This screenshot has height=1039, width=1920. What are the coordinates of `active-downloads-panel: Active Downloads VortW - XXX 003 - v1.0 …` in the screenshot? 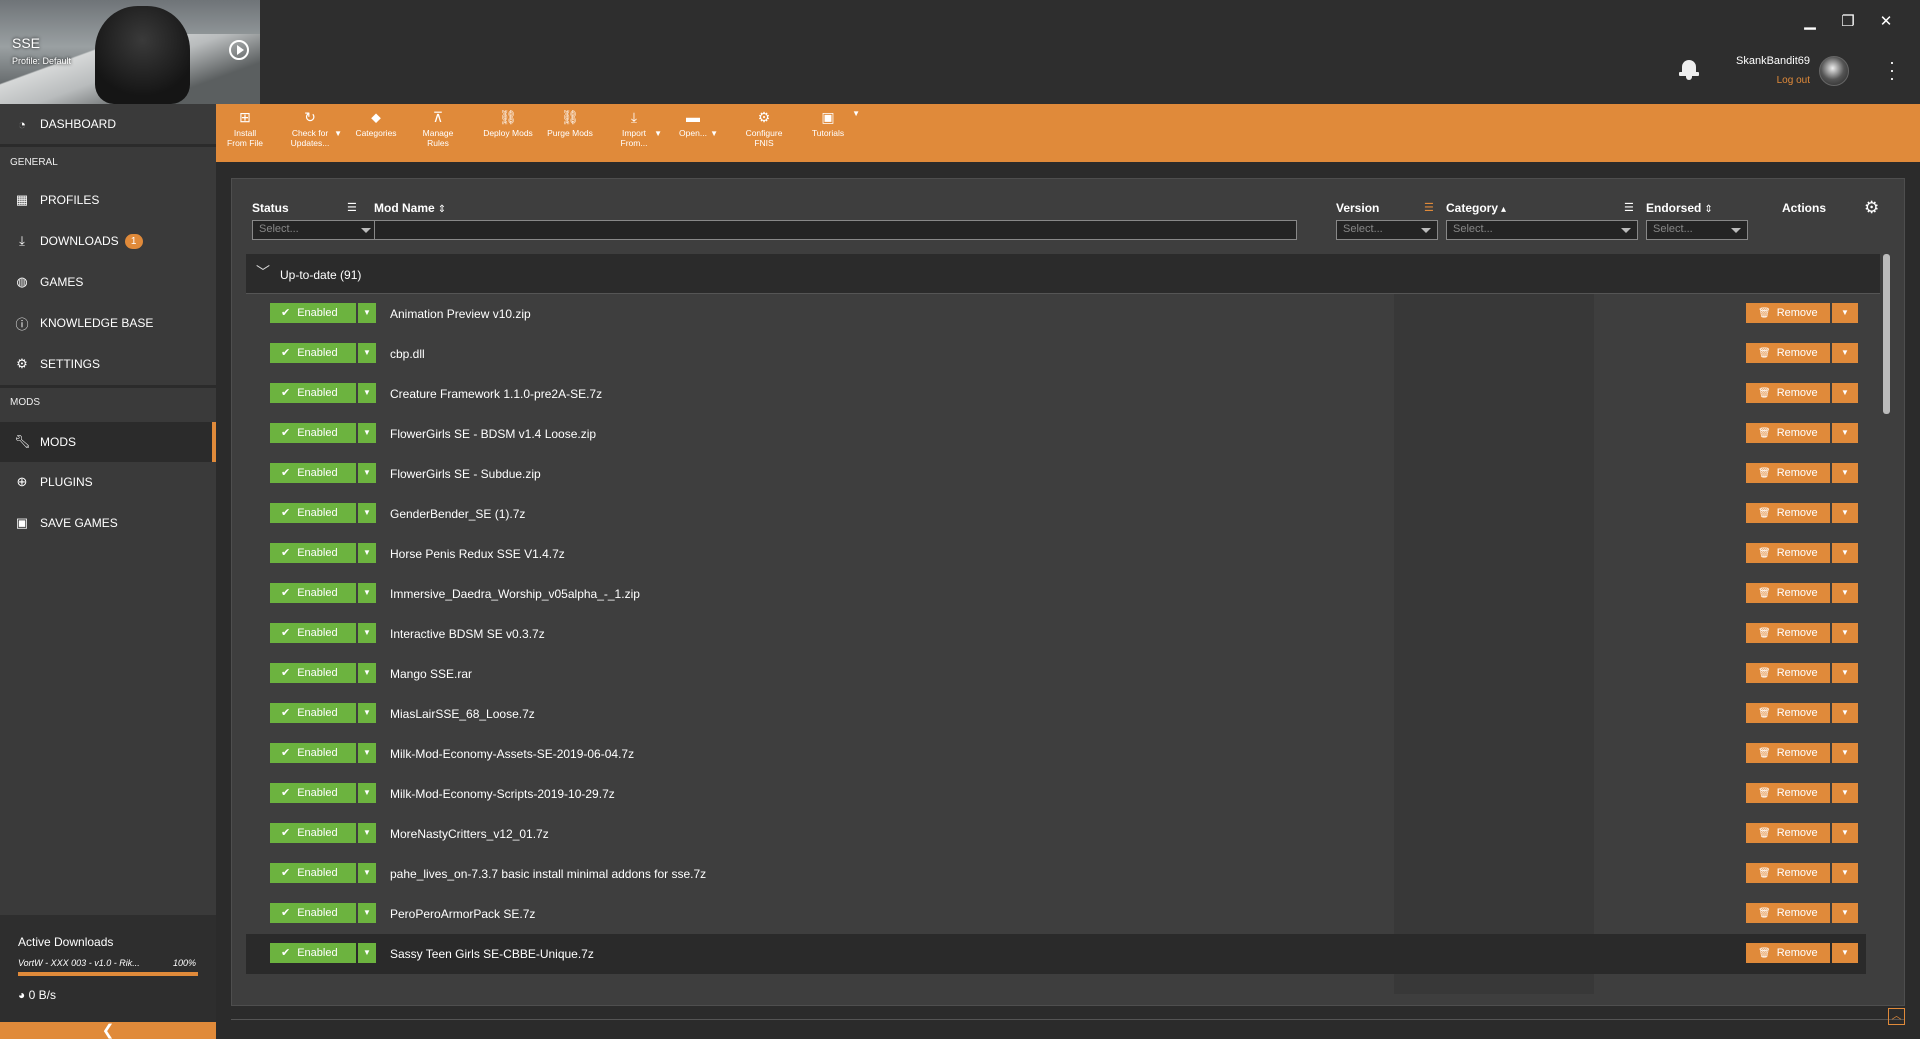 It's located at (108, 968).